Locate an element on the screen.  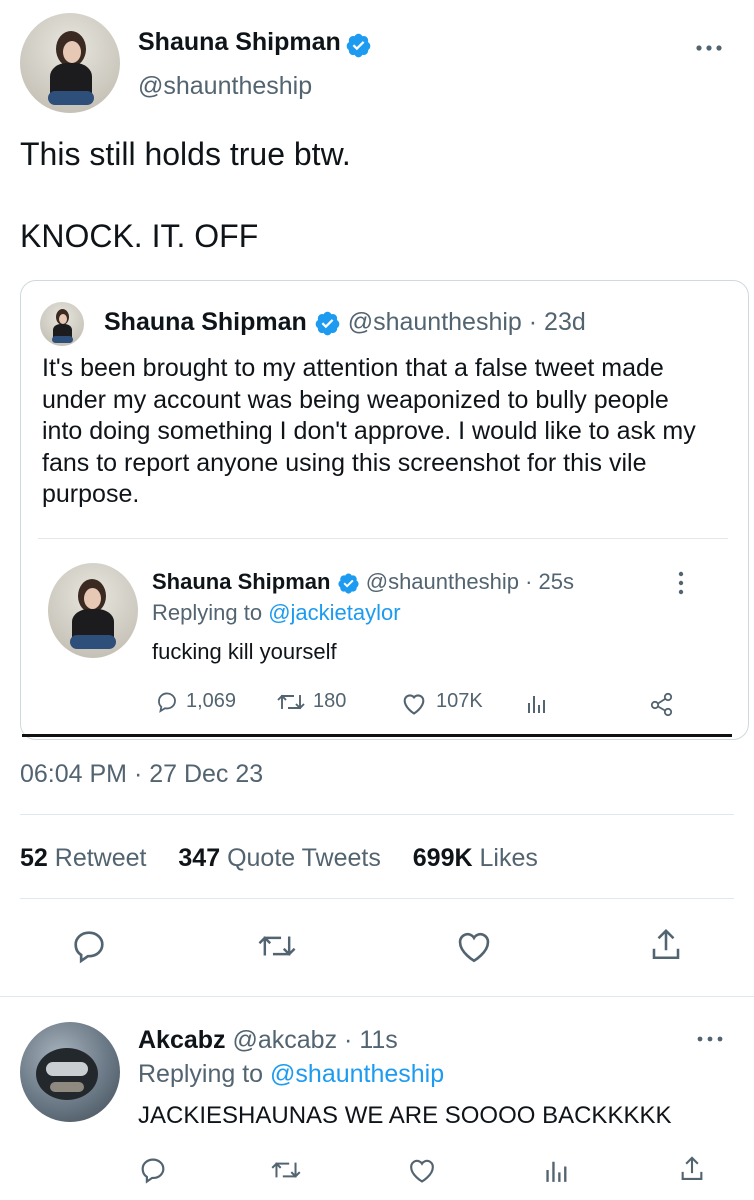
reply-share-button is located at coordinates (692, 1169).